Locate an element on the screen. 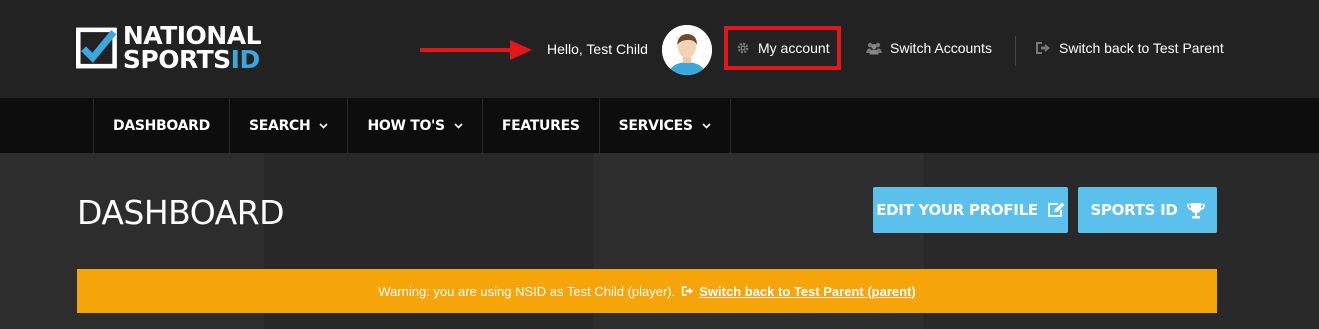  greeting-text: Hello, Test Child is located at coordinates (597, 49).